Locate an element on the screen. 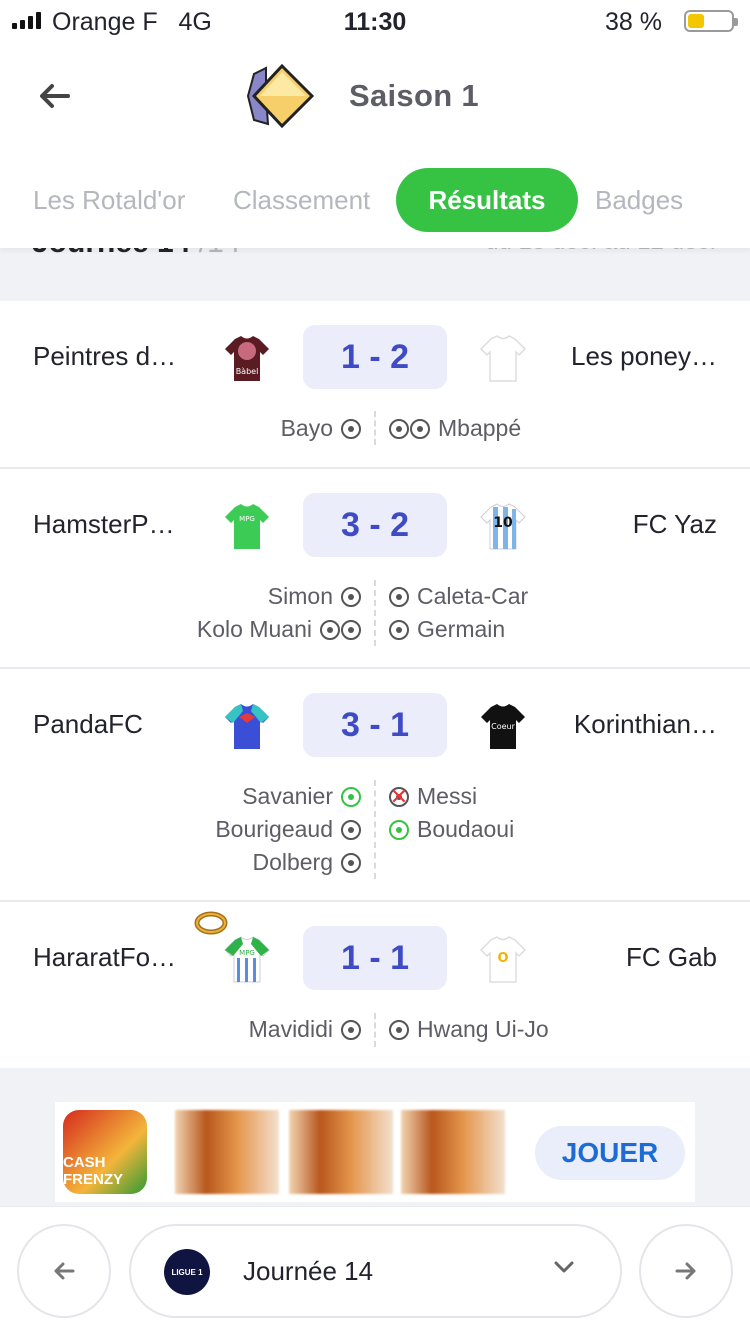  back-button is located at coordinates (54, 96).